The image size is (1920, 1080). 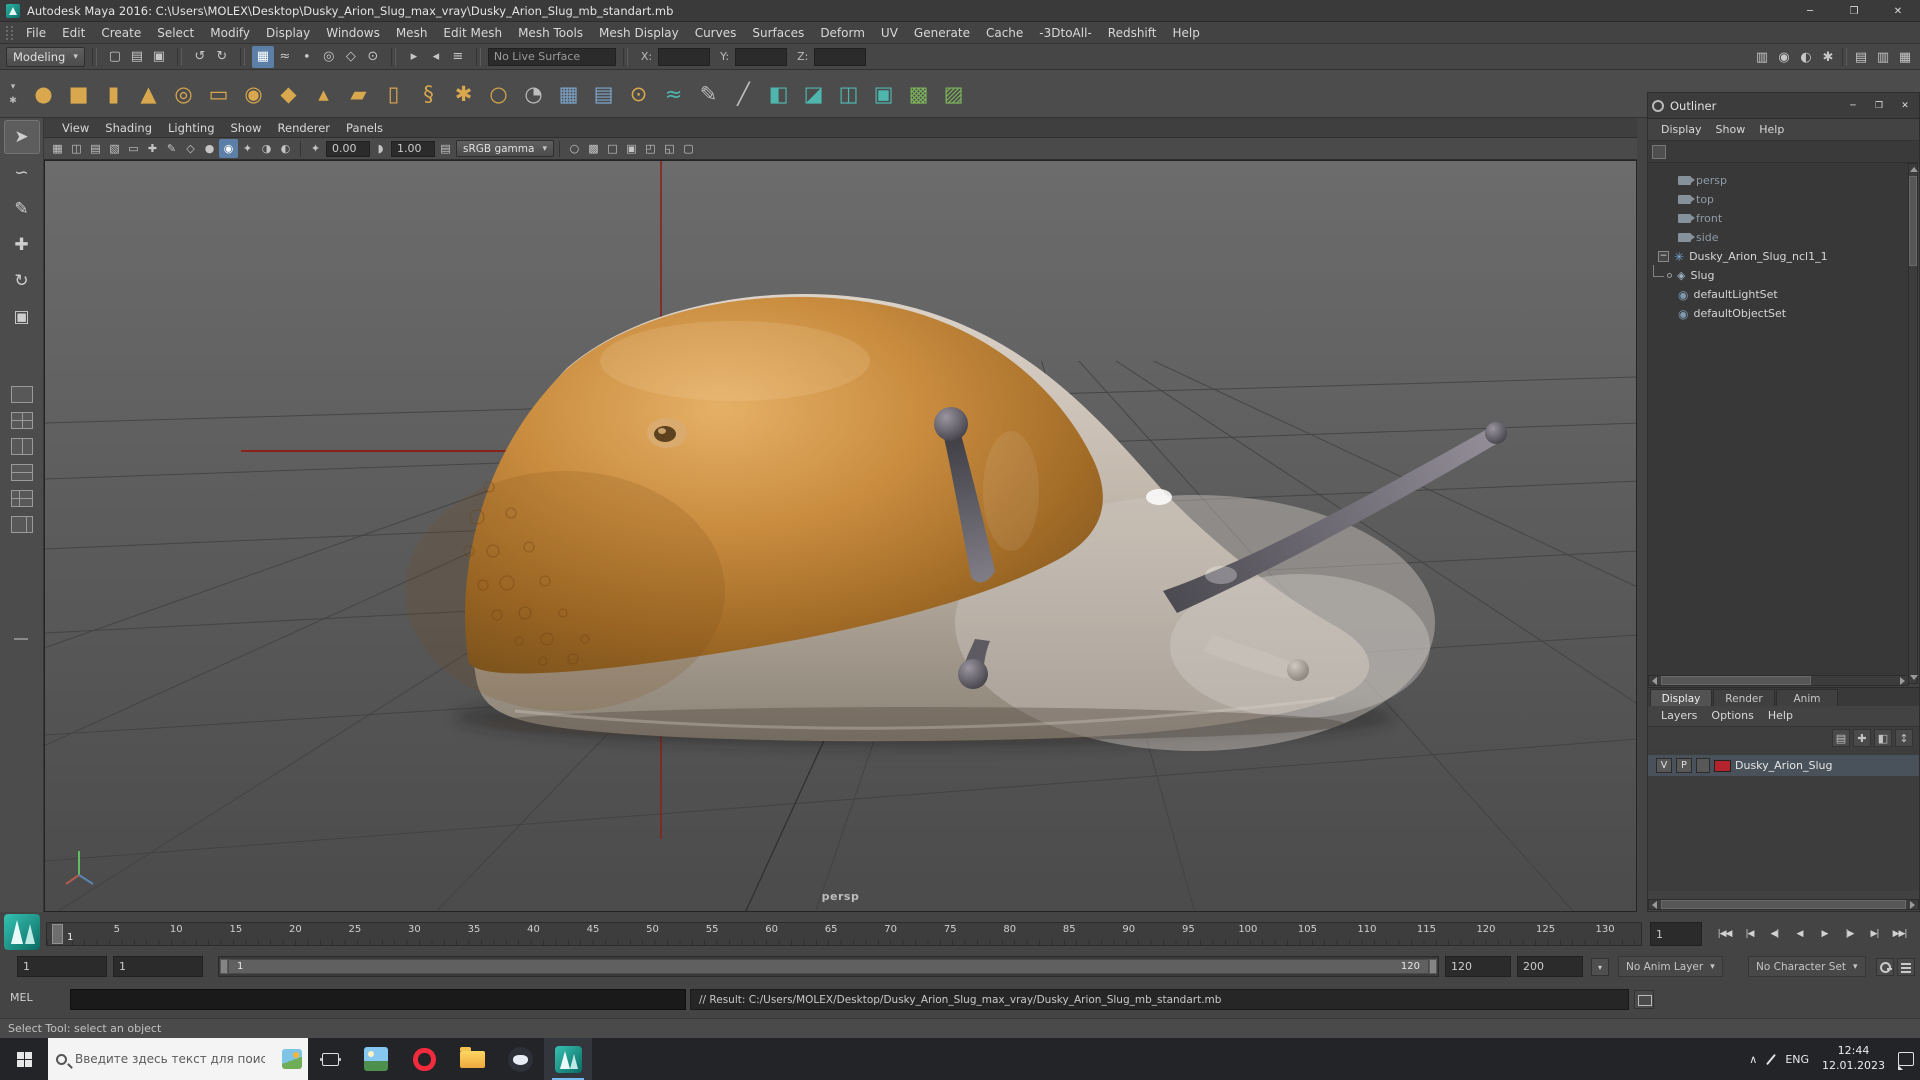 What do you see at coordinates (1778, 199) in the screenshot?
I see `outliner-row-top: top` at bounding box center [1778, 199].